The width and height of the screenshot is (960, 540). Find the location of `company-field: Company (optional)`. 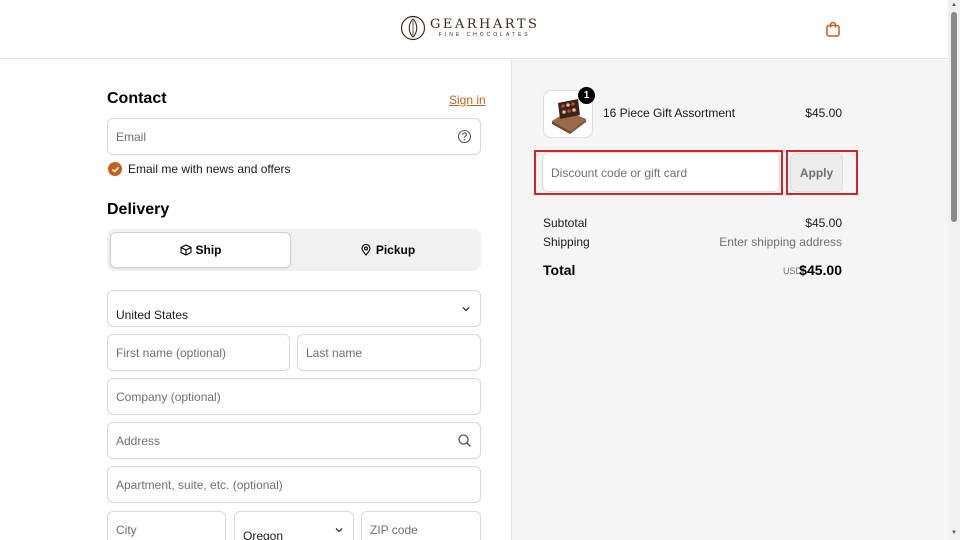

company-field: Company (optional) is located at coordinates (294, 396).